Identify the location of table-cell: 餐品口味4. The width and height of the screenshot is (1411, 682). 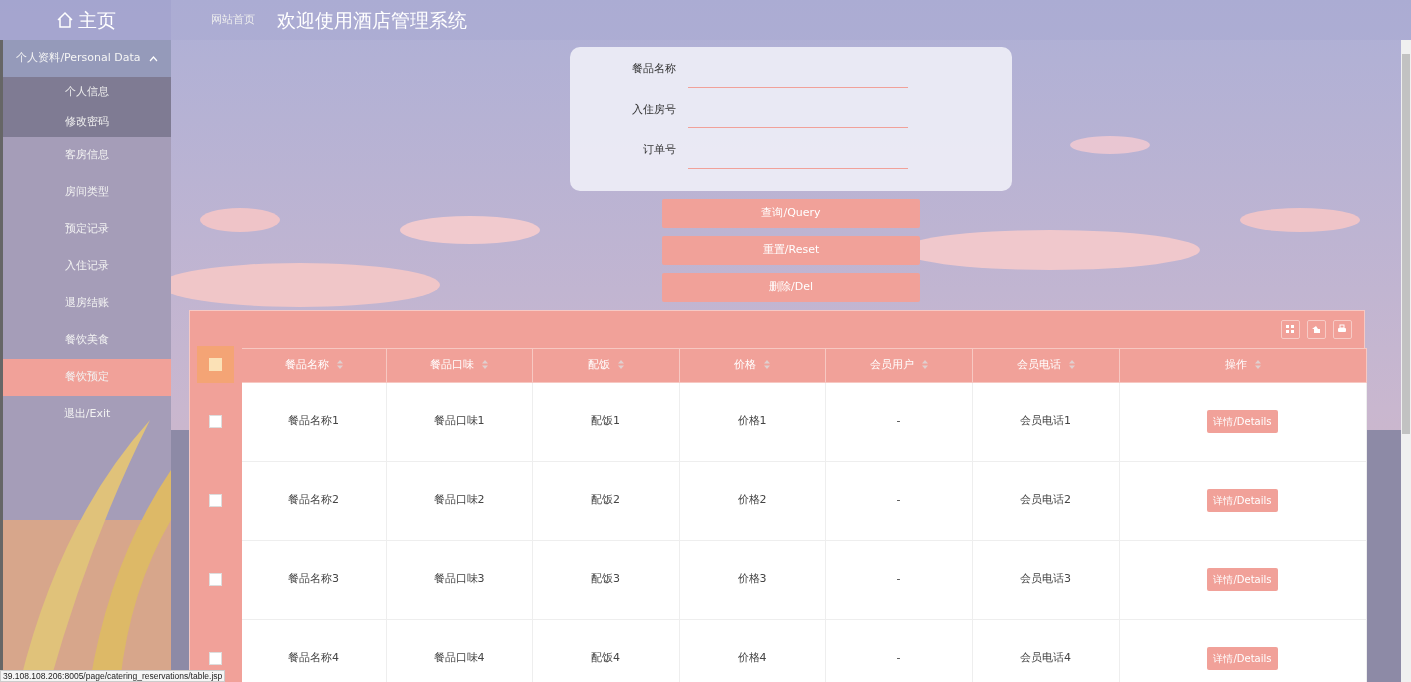
(459, 650).